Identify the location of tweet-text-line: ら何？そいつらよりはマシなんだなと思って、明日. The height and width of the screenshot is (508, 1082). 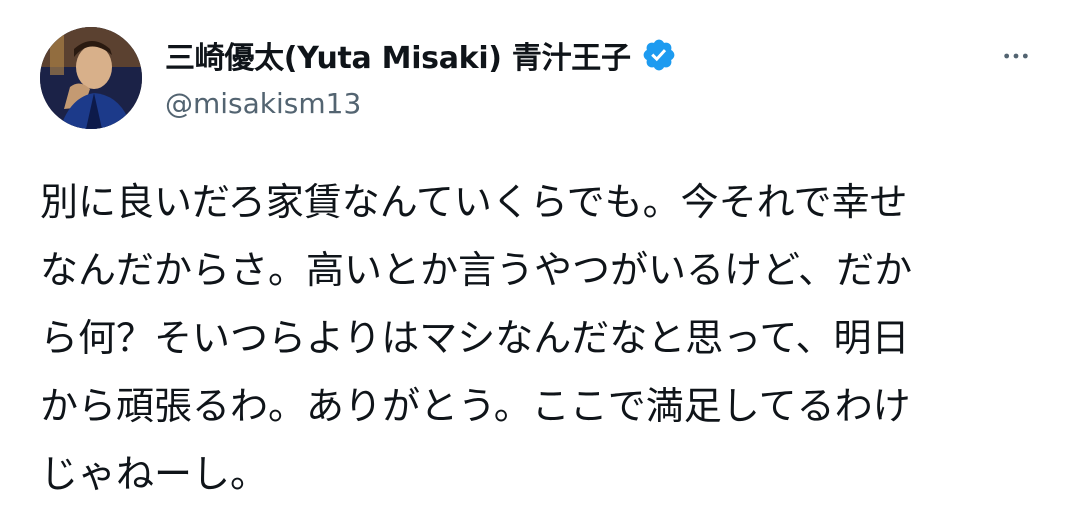
(475, 338).